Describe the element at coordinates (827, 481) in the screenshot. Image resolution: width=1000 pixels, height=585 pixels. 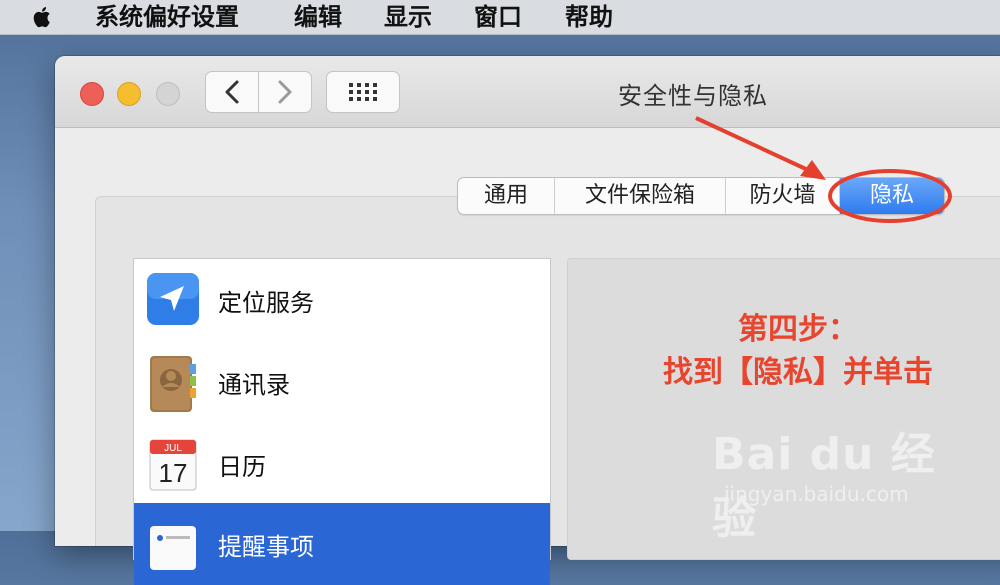
I see `baidu-jingyan-watermark: Bai du 经验 jingyan.baidu.com` at that location.